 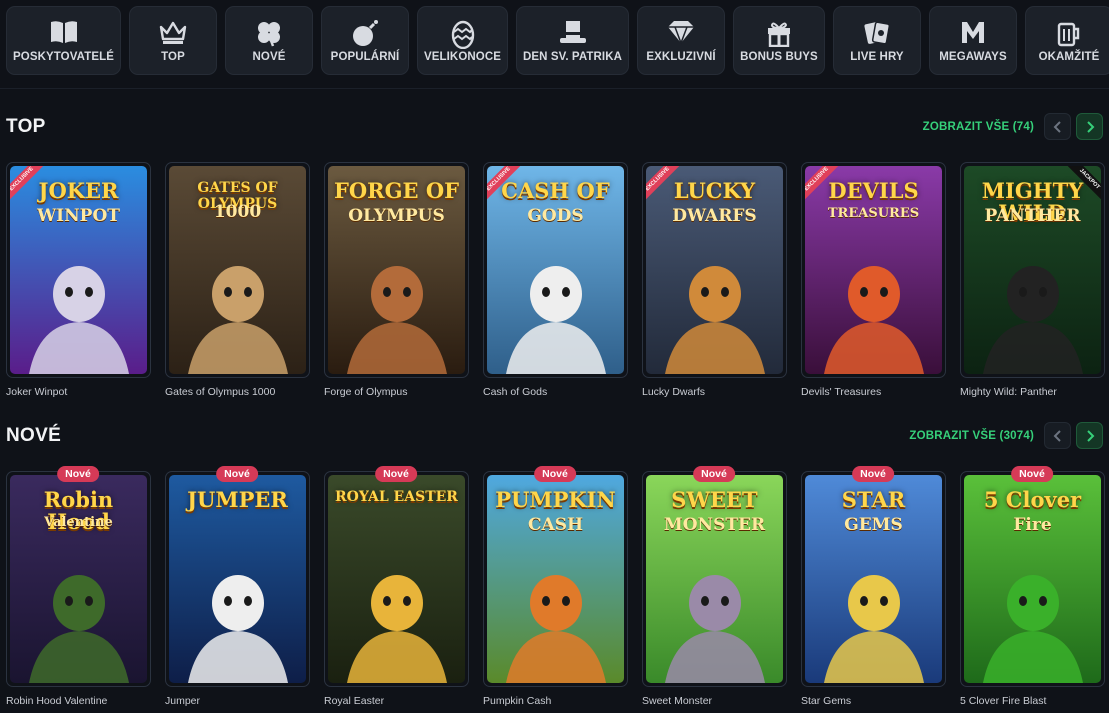 What do you see at coordinates (1089, 435) in the screenshot?
I see `new-next-button` at bounding box center [1089, 435].